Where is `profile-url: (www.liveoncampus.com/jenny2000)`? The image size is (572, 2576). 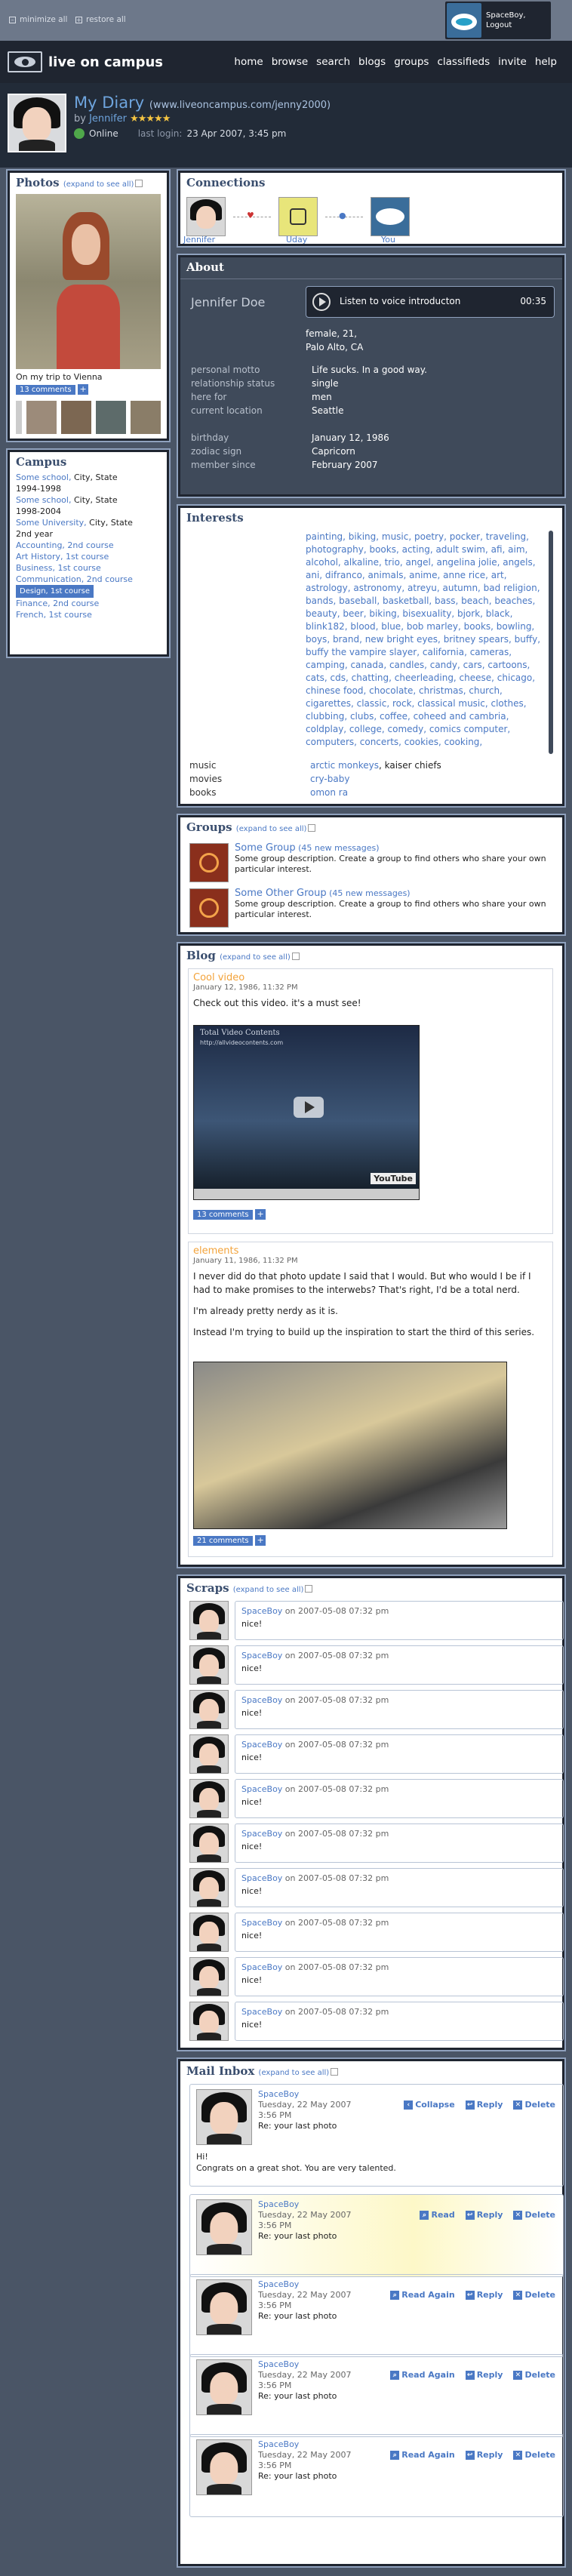
profile-url: (www.liveoncampus.com/jenny2000) is located at coordinates (240, 105).